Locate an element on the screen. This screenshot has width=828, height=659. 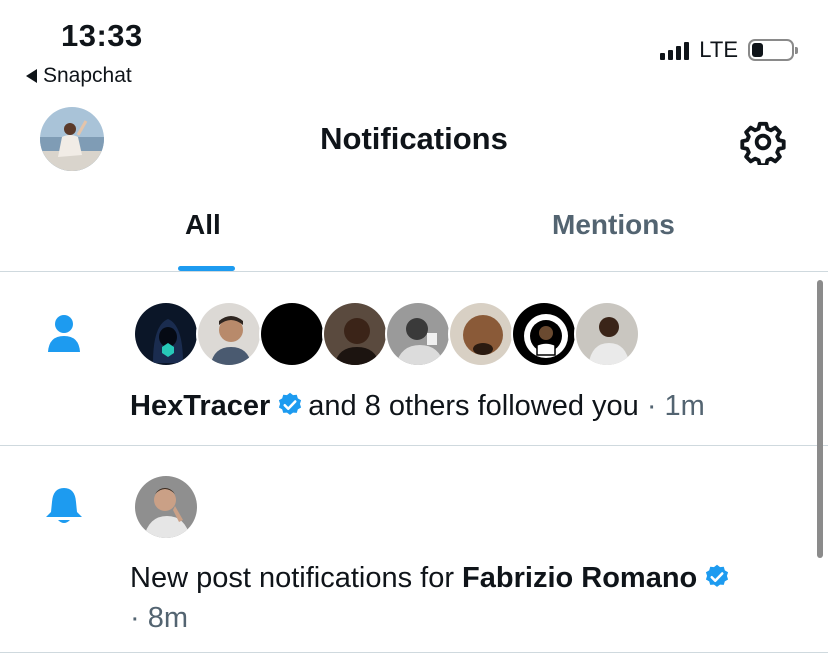
person-icon is located at coordinates (64, 336).